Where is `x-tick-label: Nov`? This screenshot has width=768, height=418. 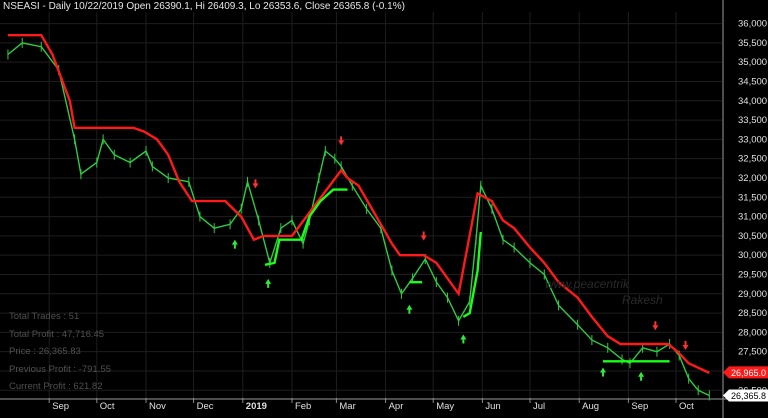
x-tick-label: Nov is located at coordinates (157, 406).